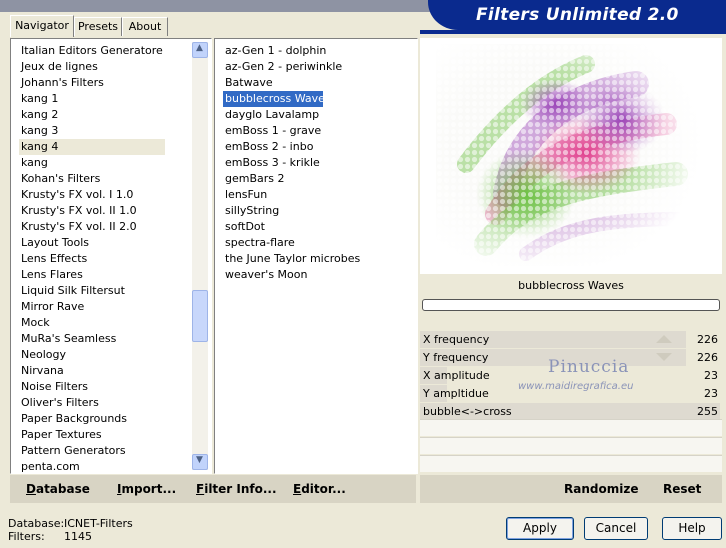  Describe the element at coordinates (92, 307) in the screenshot. I see `category-item: Mirror Rave` at that location.